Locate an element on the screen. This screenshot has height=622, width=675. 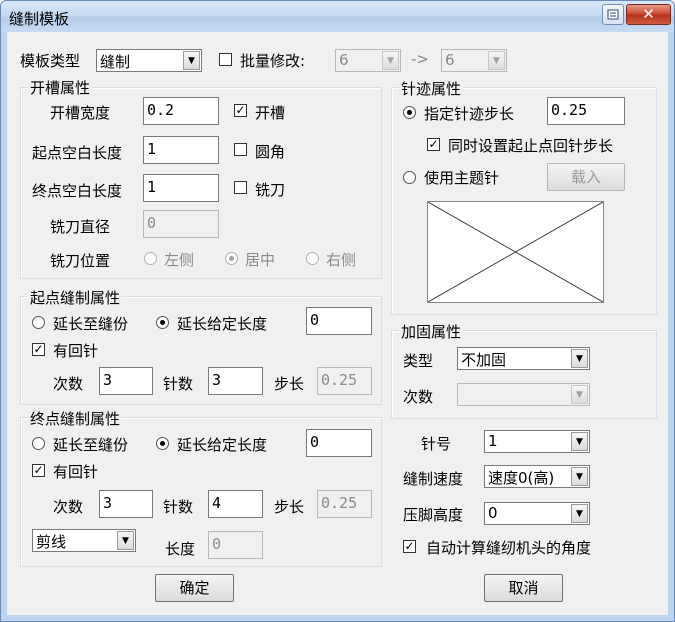
slot-checkbox: ✓ is located at coordinates (240, 110).